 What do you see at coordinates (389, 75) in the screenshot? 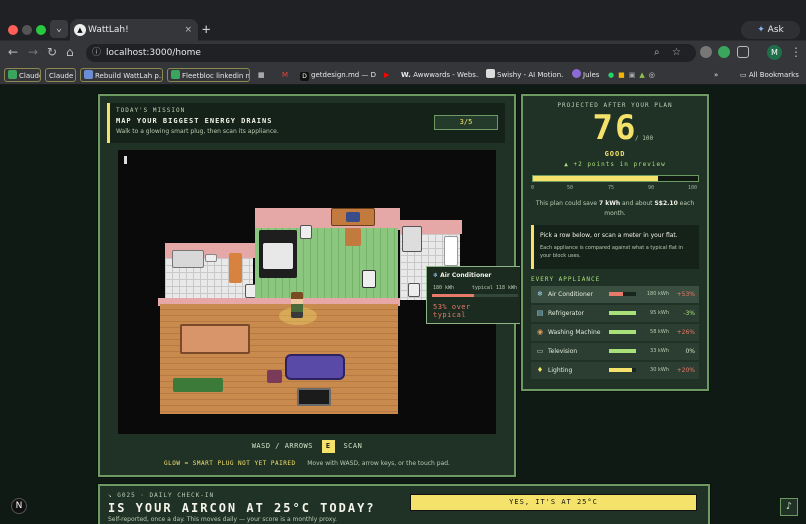
I see `youtube-icon: ▶` at bounding box center [389, 75].